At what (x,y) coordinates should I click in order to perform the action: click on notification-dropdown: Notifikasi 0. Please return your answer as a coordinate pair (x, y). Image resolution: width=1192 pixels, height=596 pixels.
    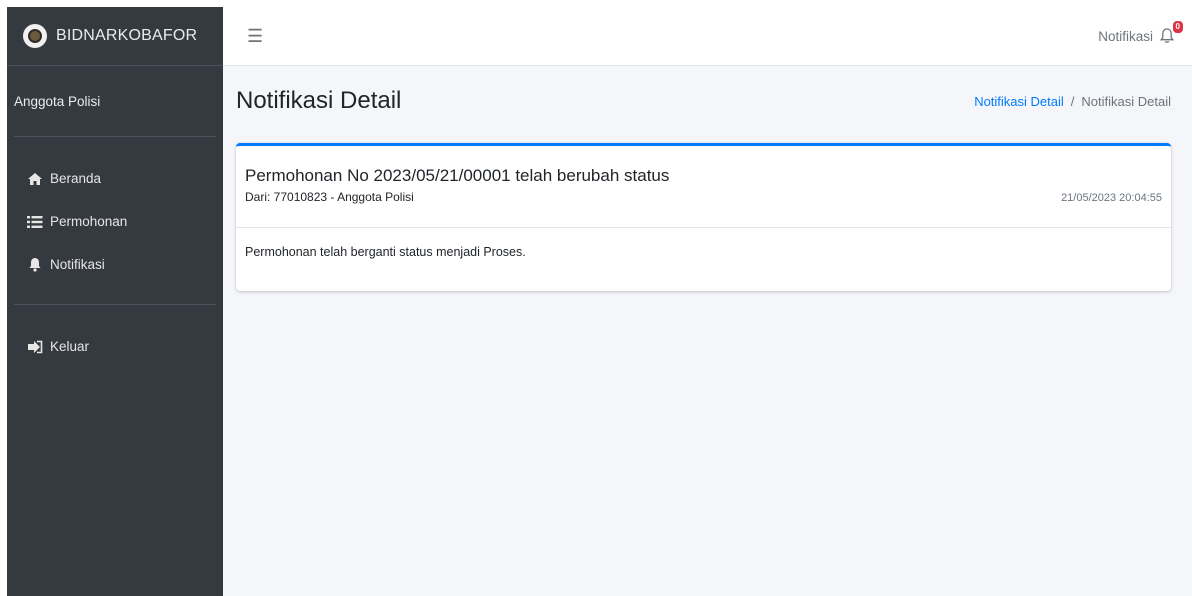
    Looking at the image, I should click on (1140, 33).